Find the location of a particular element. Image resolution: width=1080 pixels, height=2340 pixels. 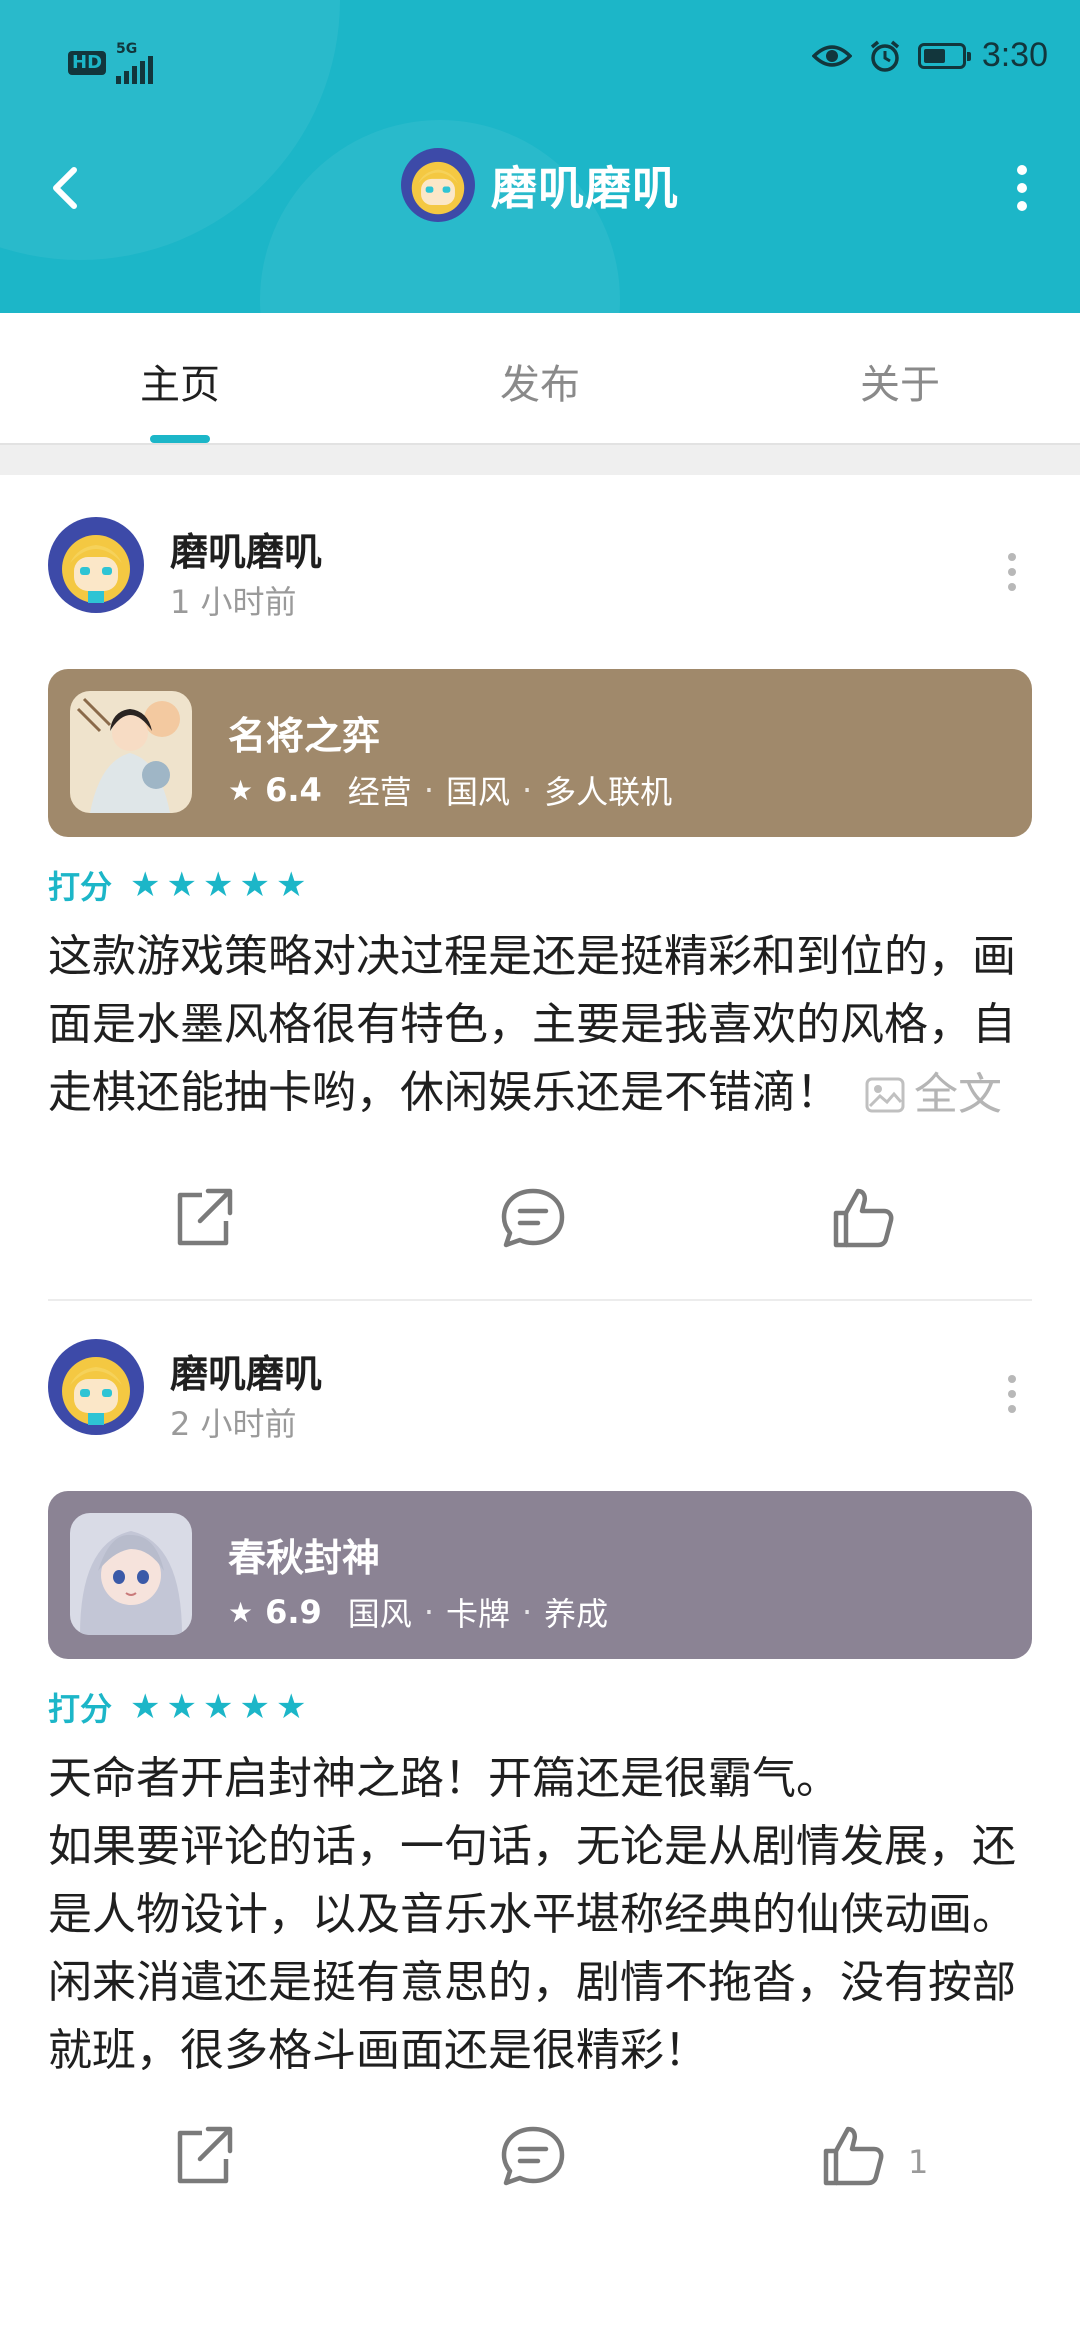

game-tag: 多人联机 is located at coordinates (608, 792).